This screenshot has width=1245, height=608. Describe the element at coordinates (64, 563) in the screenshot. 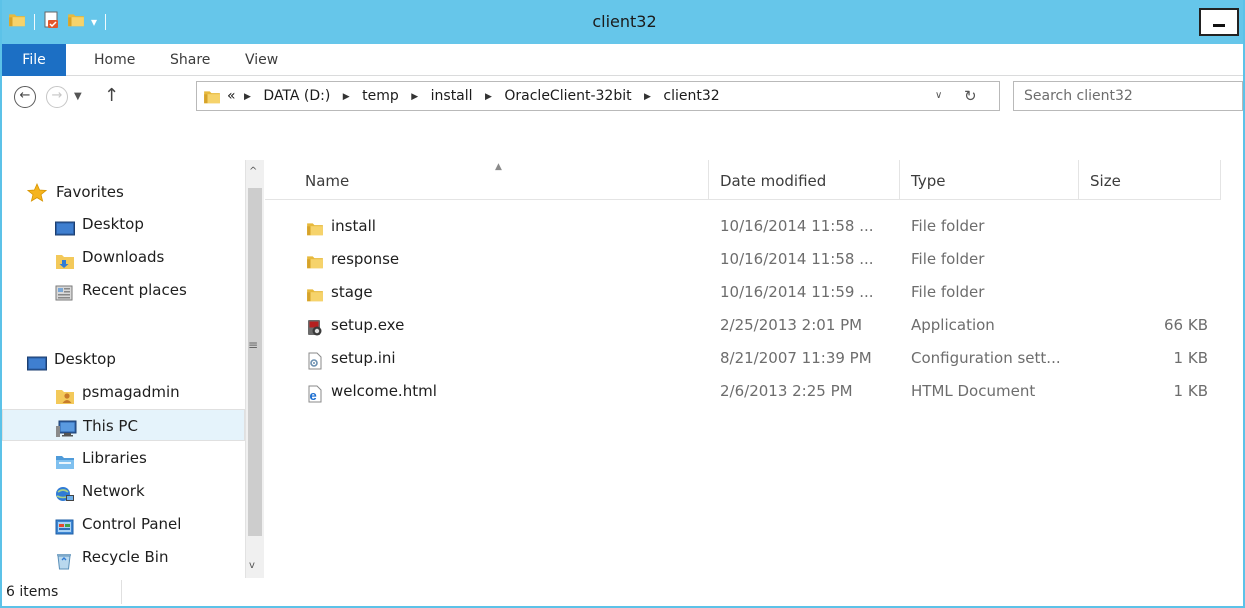

I see `recycle-bin-icon` at that location.